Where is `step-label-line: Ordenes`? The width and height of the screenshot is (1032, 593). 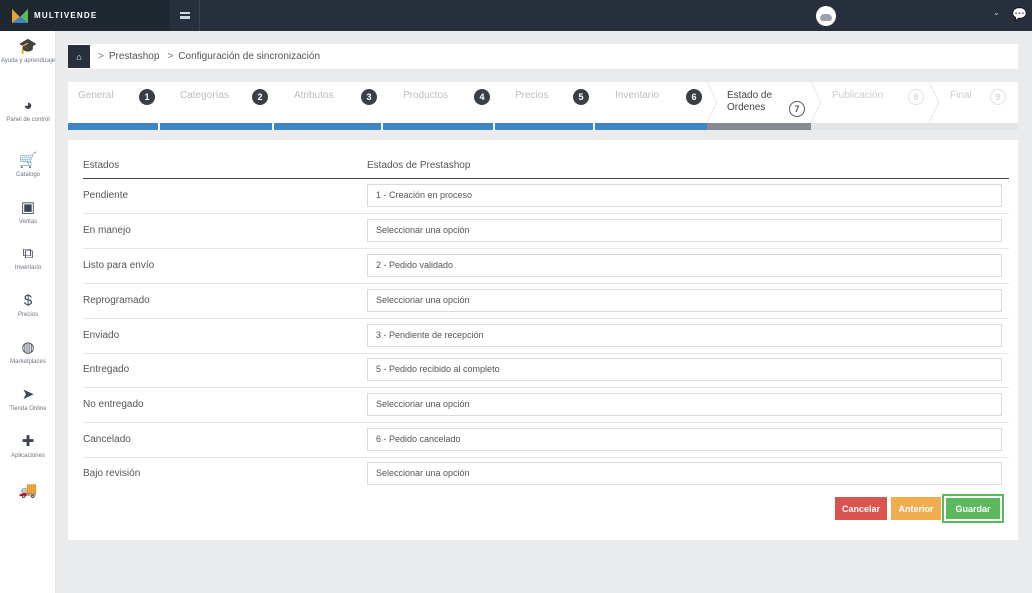
step-label-line: Ordenes is located at coordinates (746, 107).